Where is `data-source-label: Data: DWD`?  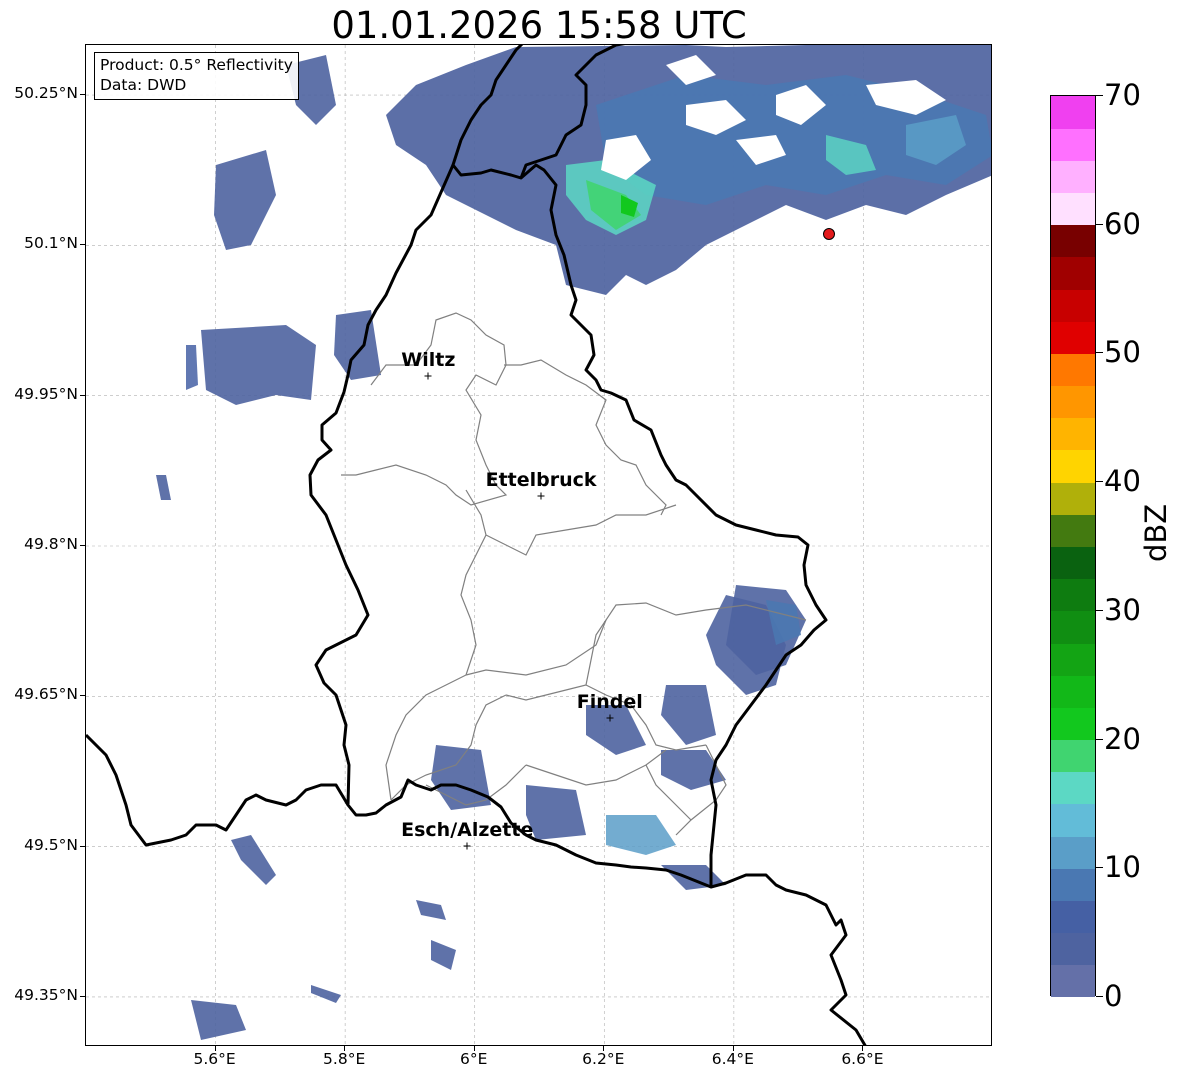
data-source-label: Data: DWD is located at coordinates (143, 85).